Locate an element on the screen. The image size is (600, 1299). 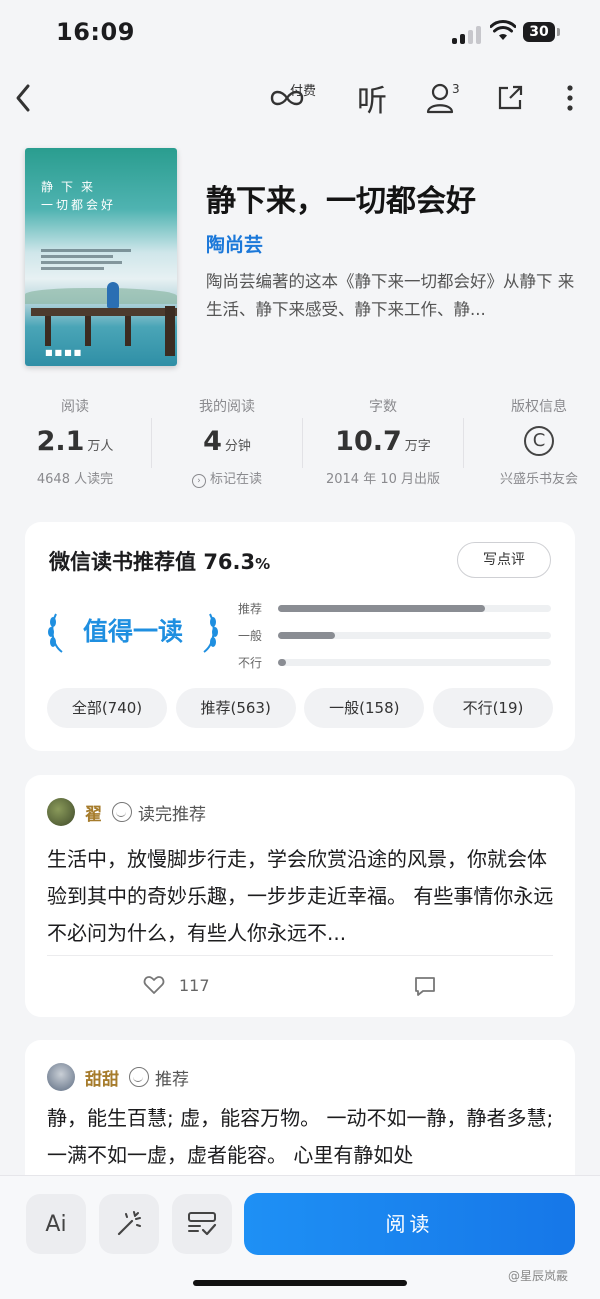
rating-bar-row: 推荐 is located at coordinates (395, 613).